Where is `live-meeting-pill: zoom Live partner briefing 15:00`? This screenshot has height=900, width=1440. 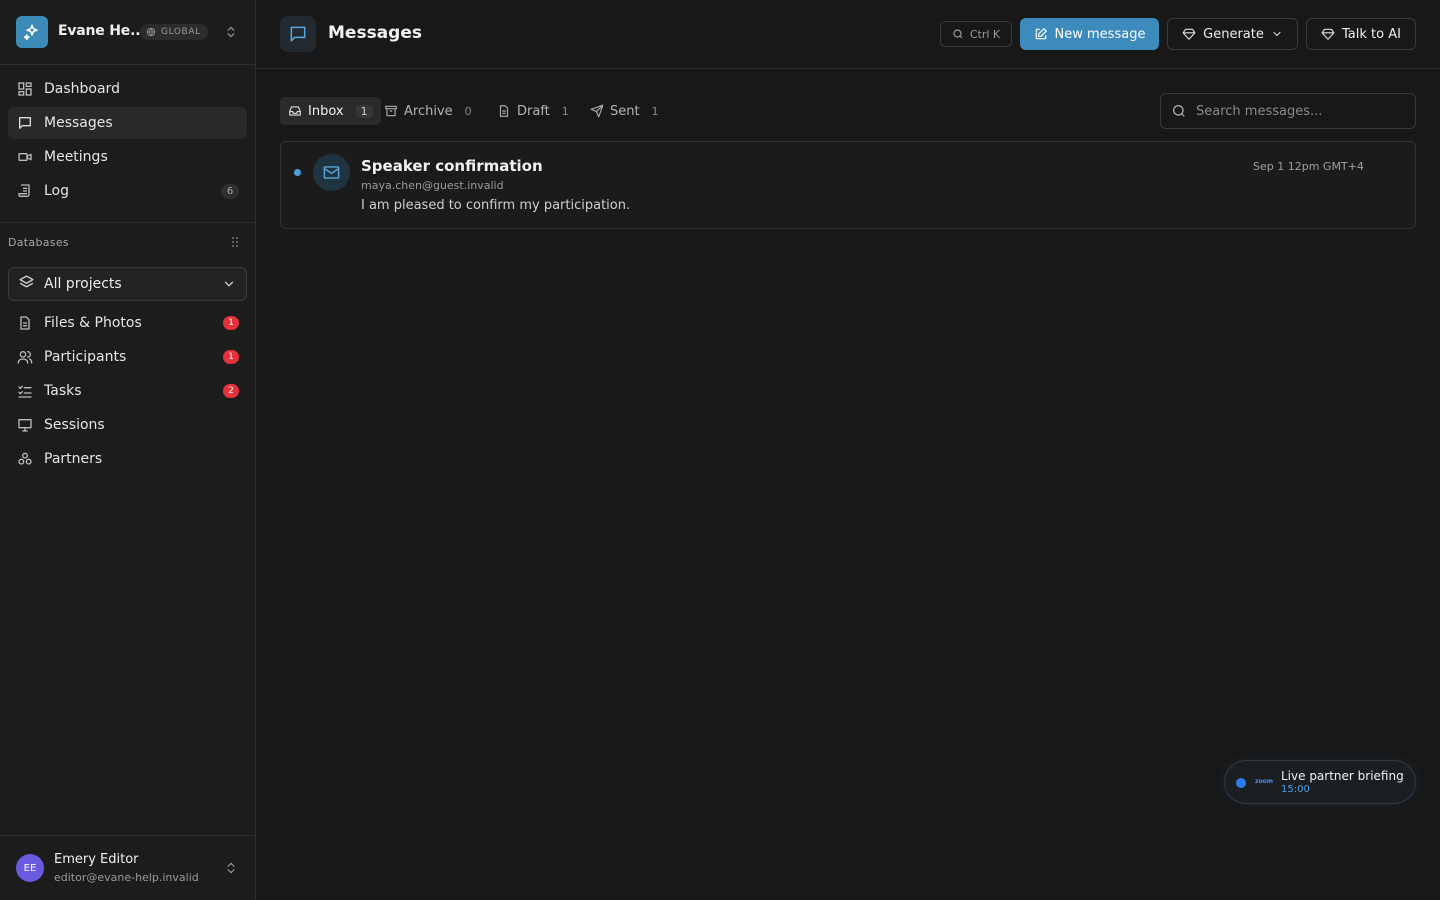 live-meeting-pill: zoom Live partner briefing 15:00 is located at coordinates (1320, 782).